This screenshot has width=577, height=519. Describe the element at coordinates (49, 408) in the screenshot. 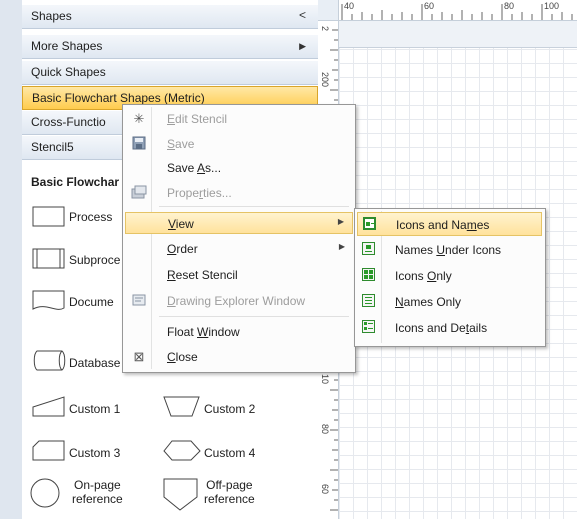

I see `custom1-shape` at that location.